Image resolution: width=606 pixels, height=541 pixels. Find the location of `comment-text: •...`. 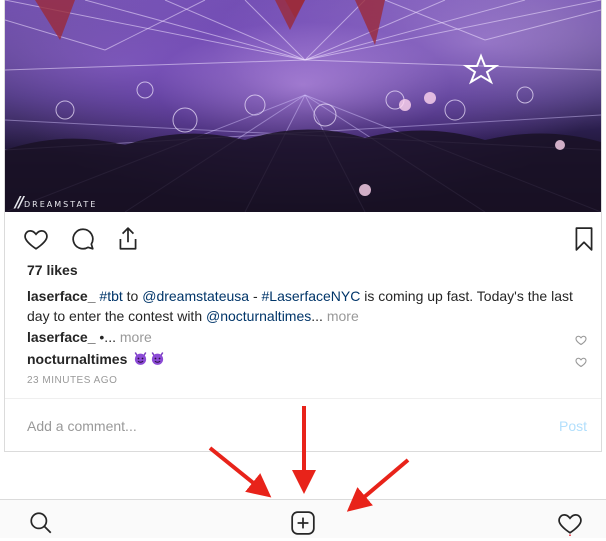

comment-text: •... is located at coordinates (107, 337).